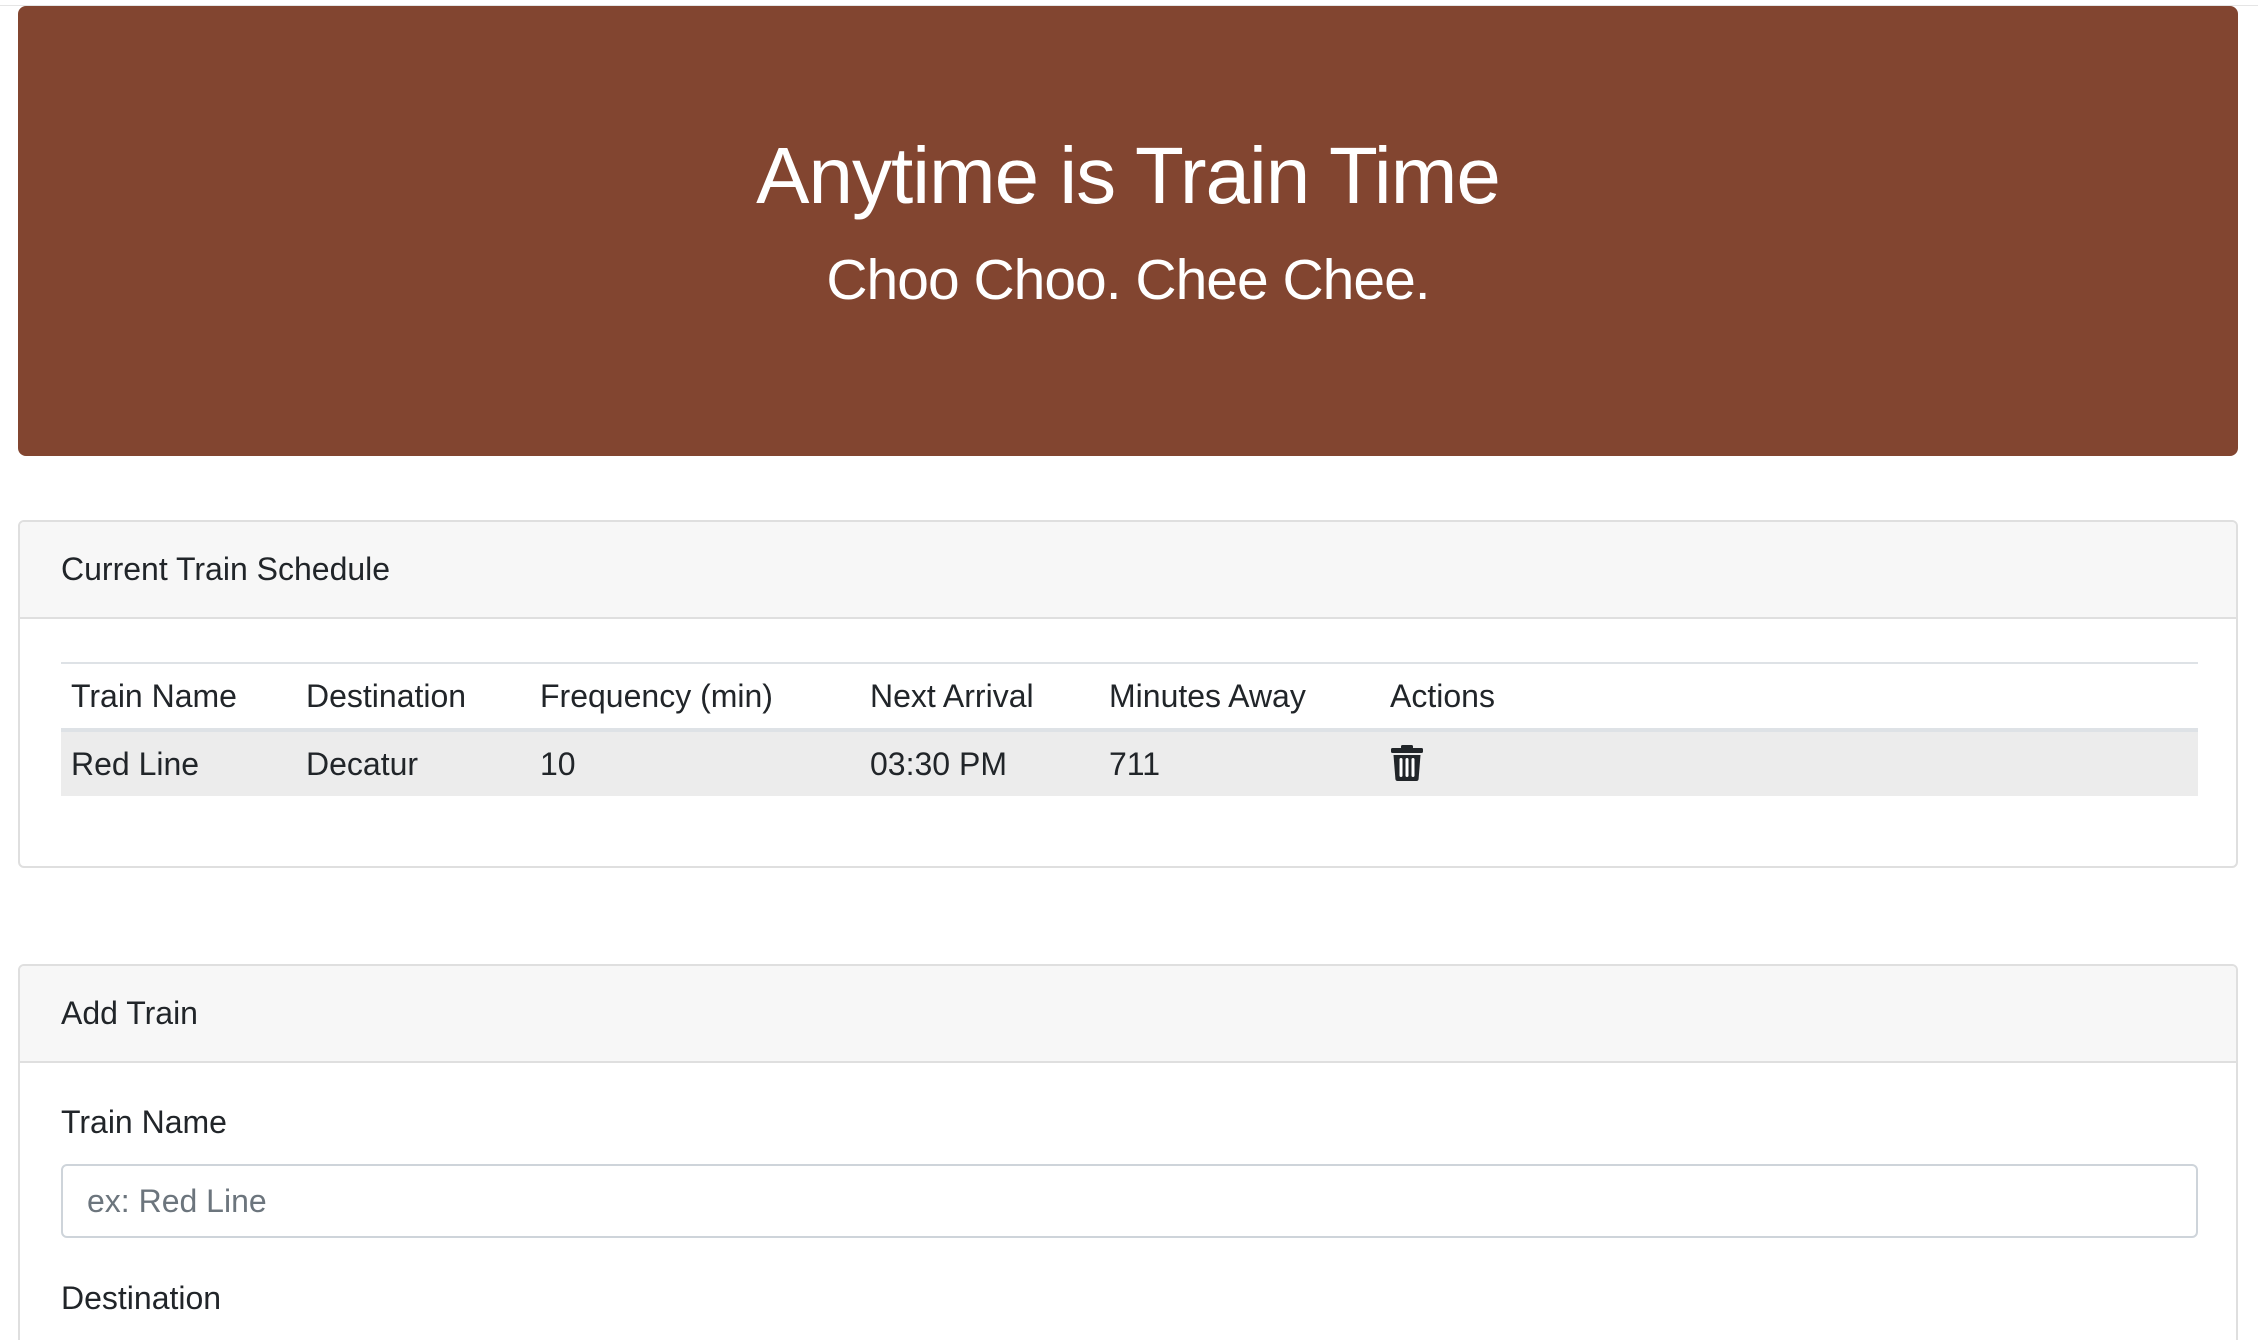 This screenshot has width=2258, height=1340. What do you see at coordinates (1207, 695) in the screenshot?
I see `column-header-minutes-away: Minutes Away` at bounding box center [1207, 695].